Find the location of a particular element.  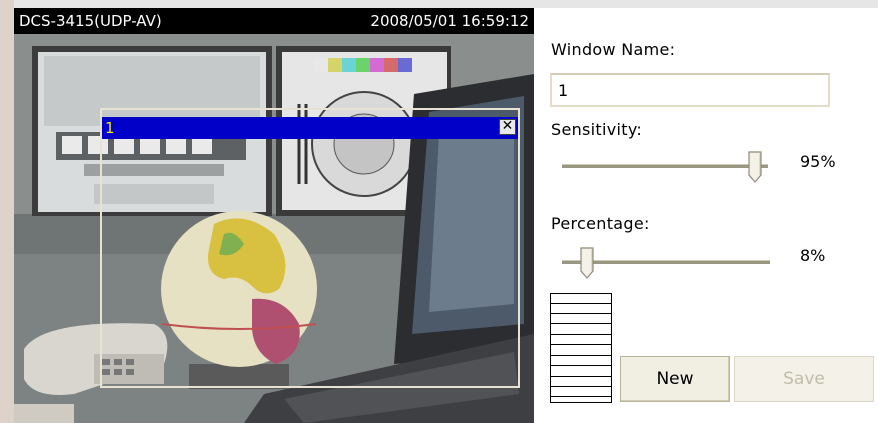

percentage-label: Percentage: is located at coordinates (600, 223).